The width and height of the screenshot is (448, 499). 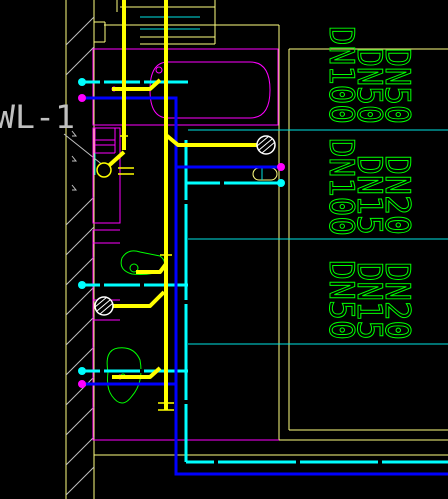 What do you see at coordinates (104, 170) in the screenshot?
I see `cleanout-icon` at bounding box center [104, 170].